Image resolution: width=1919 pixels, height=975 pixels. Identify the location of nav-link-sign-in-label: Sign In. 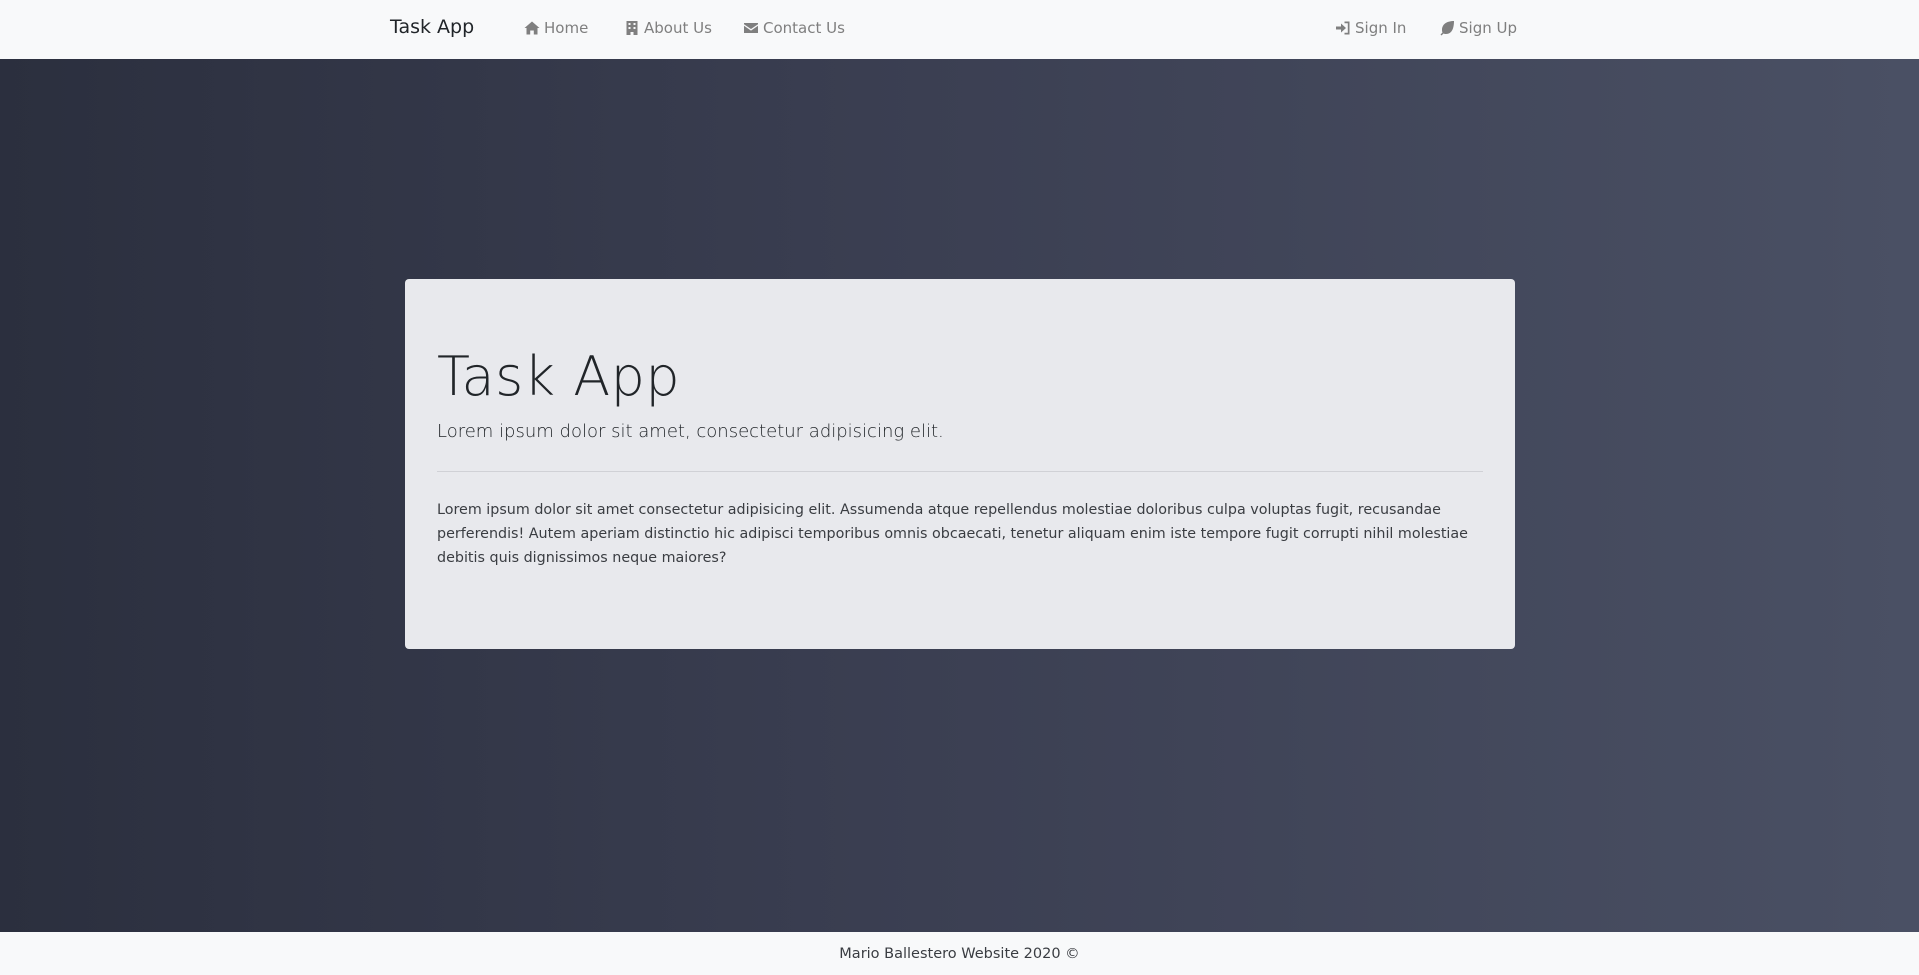
(1381, 28).